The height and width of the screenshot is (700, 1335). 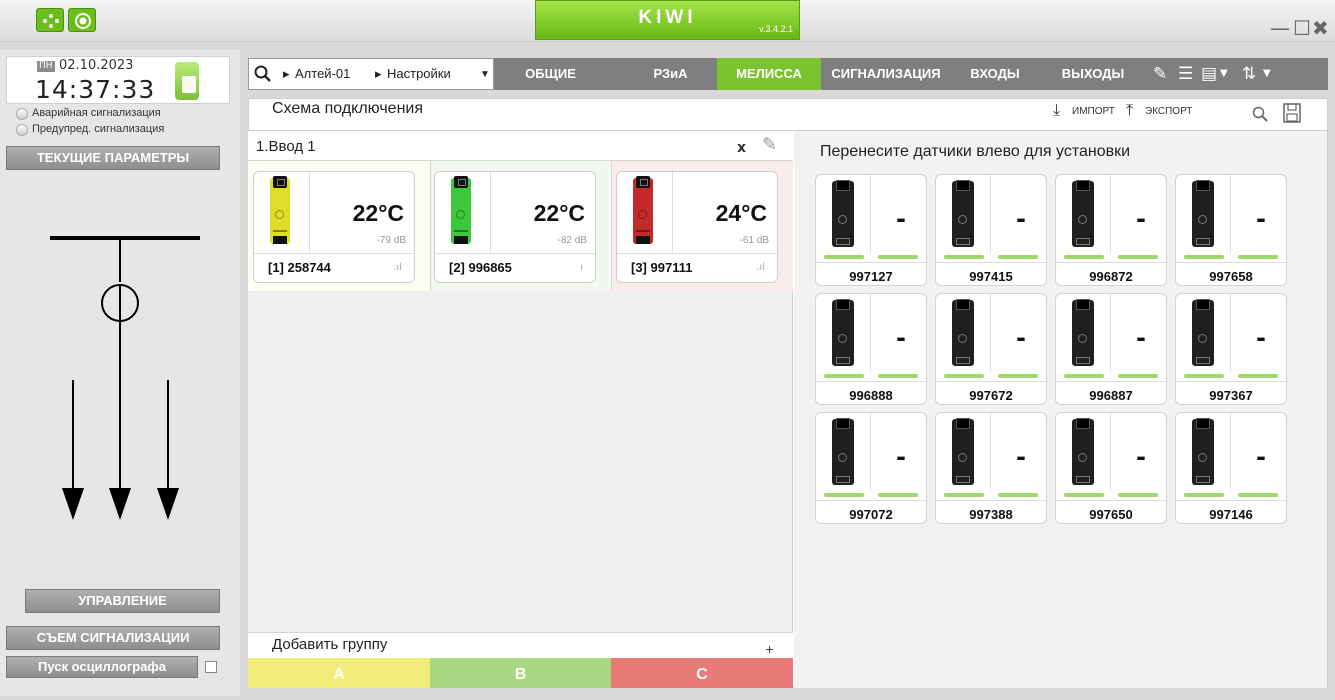 I want to click on breadcrumb-device: Алтей-01, so click(x=322, y=73).